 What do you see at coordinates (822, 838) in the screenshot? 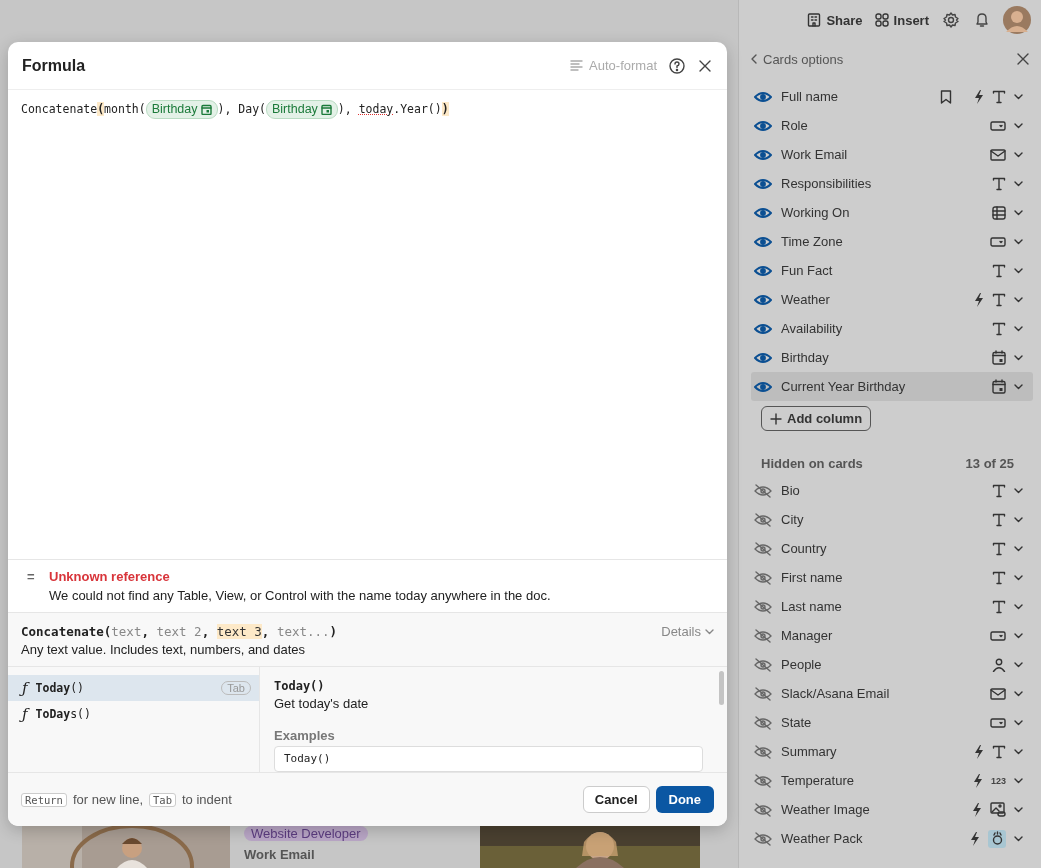
I see `column-name: Weather Pack` at bounding box center [822, 838].